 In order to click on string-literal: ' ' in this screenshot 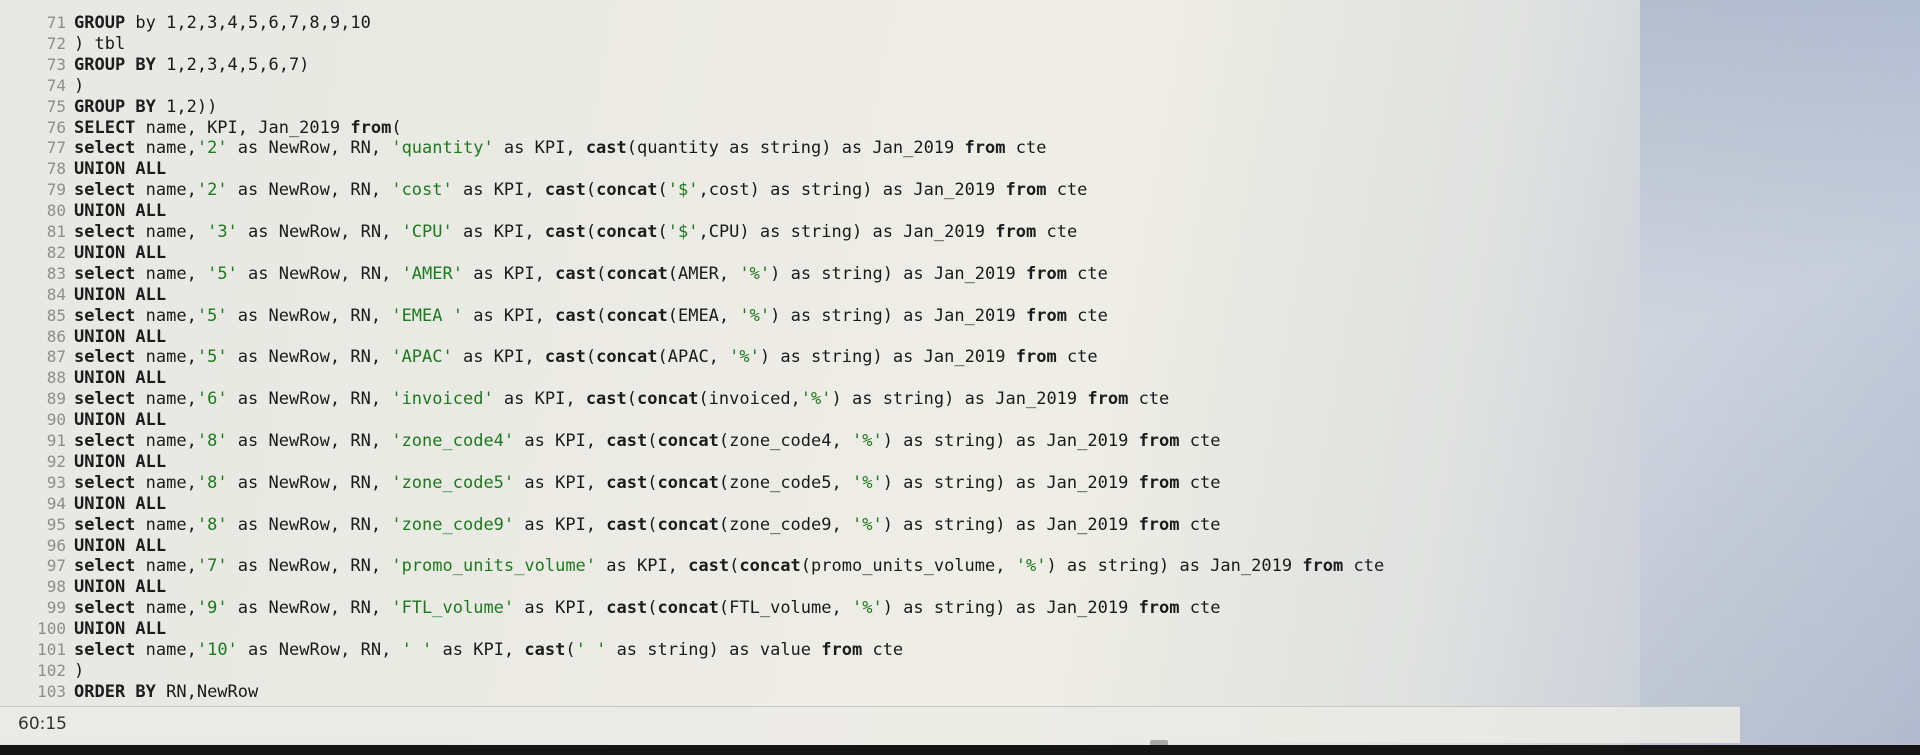, I will do `click(417, 650)`.